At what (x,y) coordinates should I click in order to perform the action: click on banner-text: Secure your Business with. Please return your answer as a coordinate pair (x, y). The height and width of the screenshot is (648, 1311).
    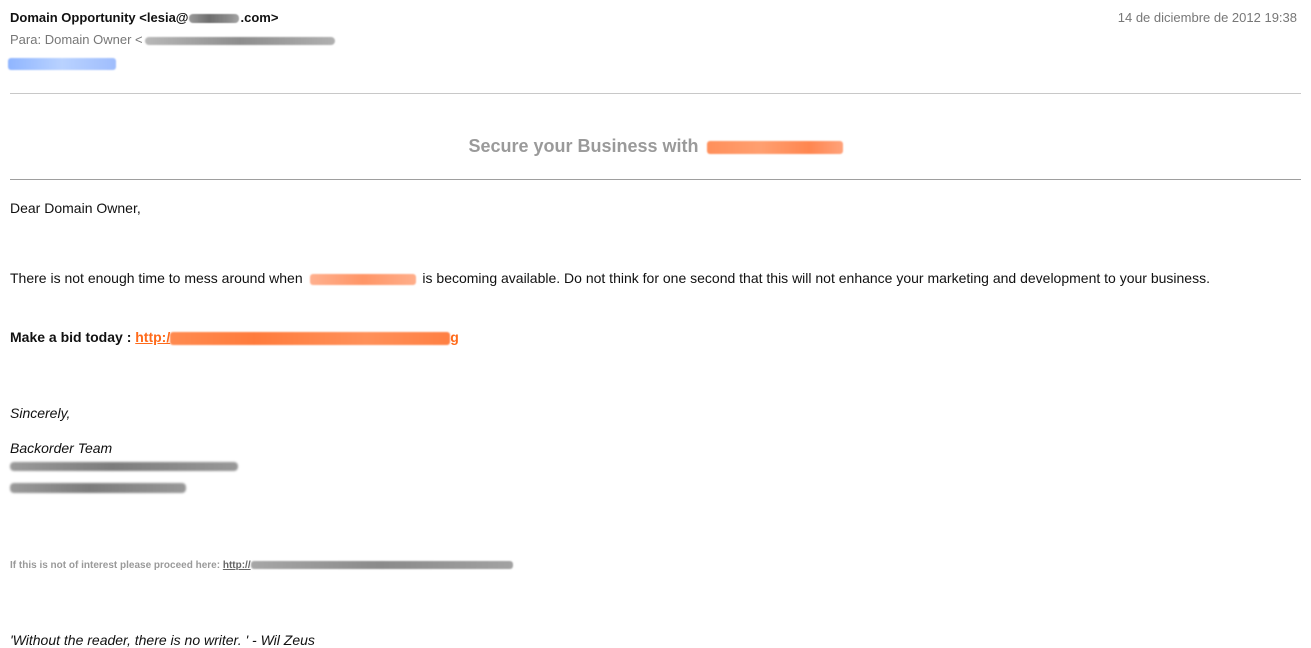
    Looking at the image, I should click on (583, 146).